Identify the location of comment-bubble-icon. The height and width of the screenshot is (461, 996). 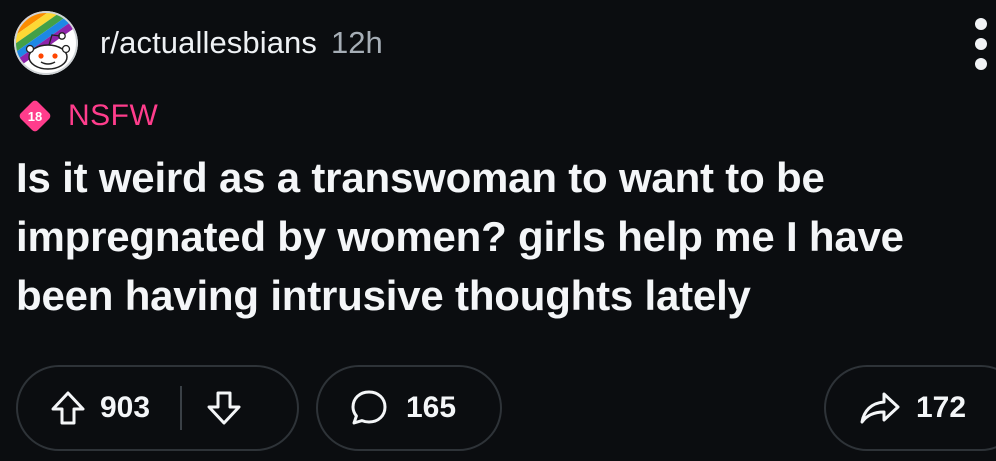
(369, 408).